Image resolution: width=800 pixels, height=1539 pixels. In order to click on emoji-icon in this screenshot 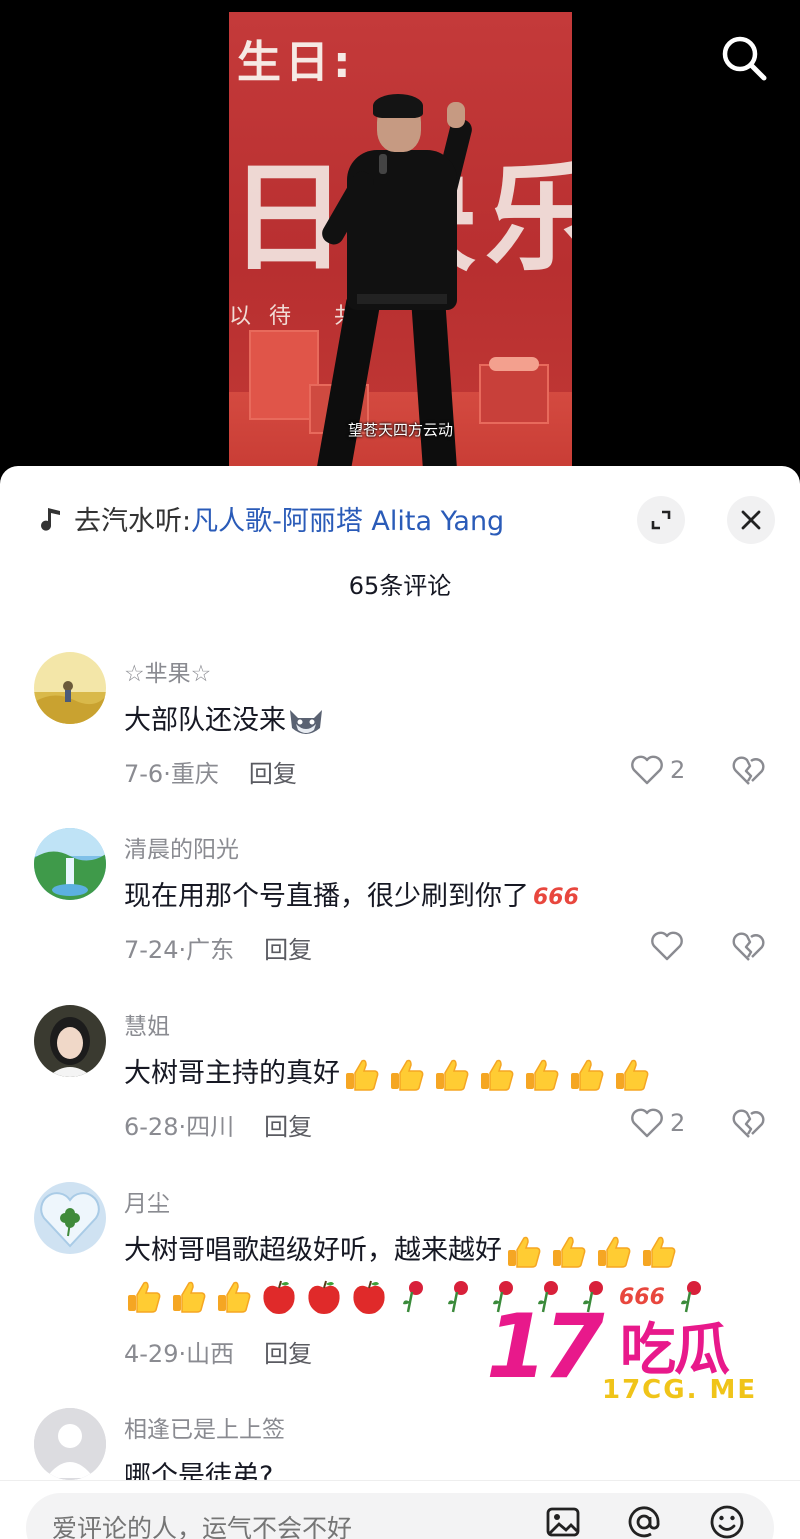, I will do `click(727, 1521)`.